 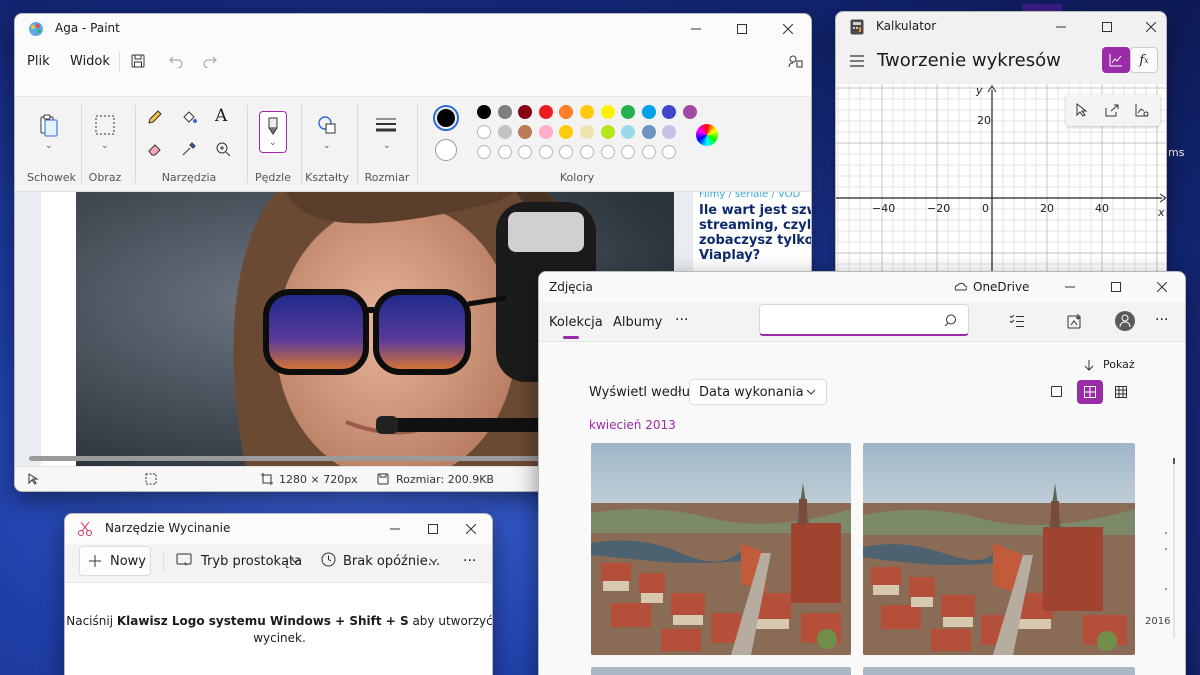 What do you see at coordinates (327, 125) in the screenshot?
I see `shapes-icon` at bounding box center [327, 125].